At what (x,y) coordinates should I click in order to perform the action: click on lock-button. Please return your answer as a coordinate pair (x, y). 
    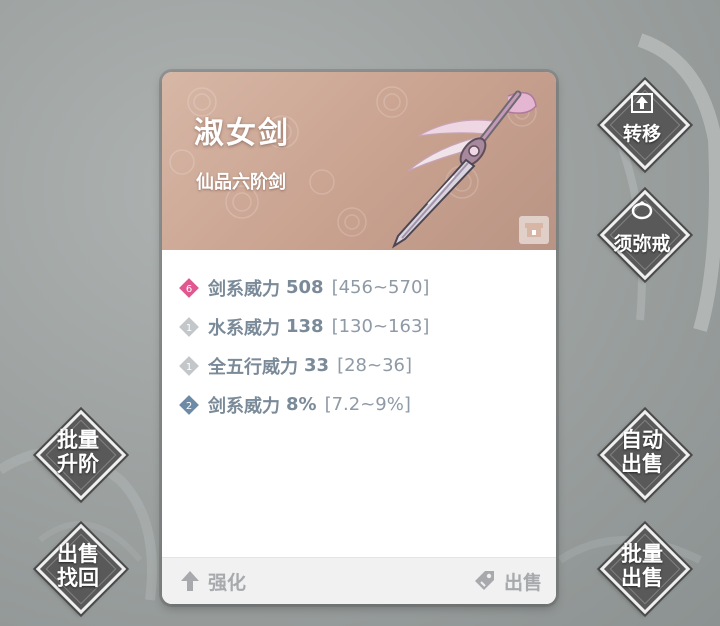
    Looking at the image, I should click on (534, 230).